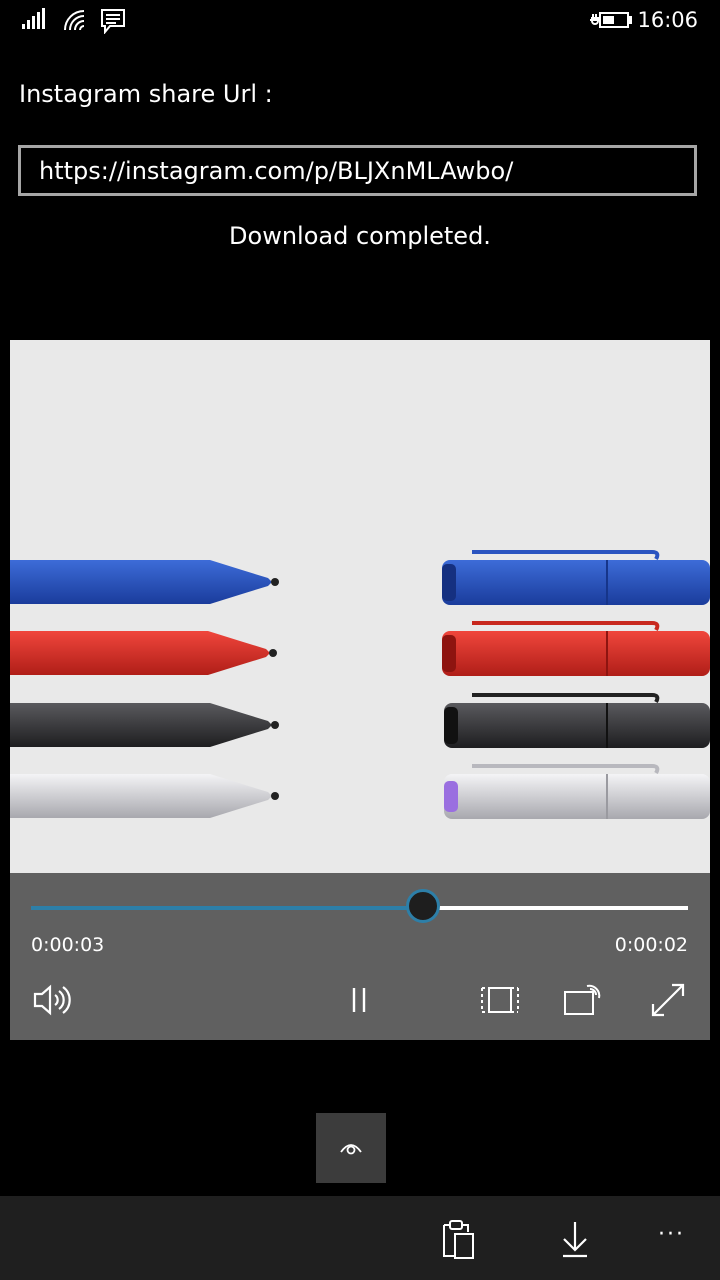  I want to click on more-icon: ···, so click(678, 1243).